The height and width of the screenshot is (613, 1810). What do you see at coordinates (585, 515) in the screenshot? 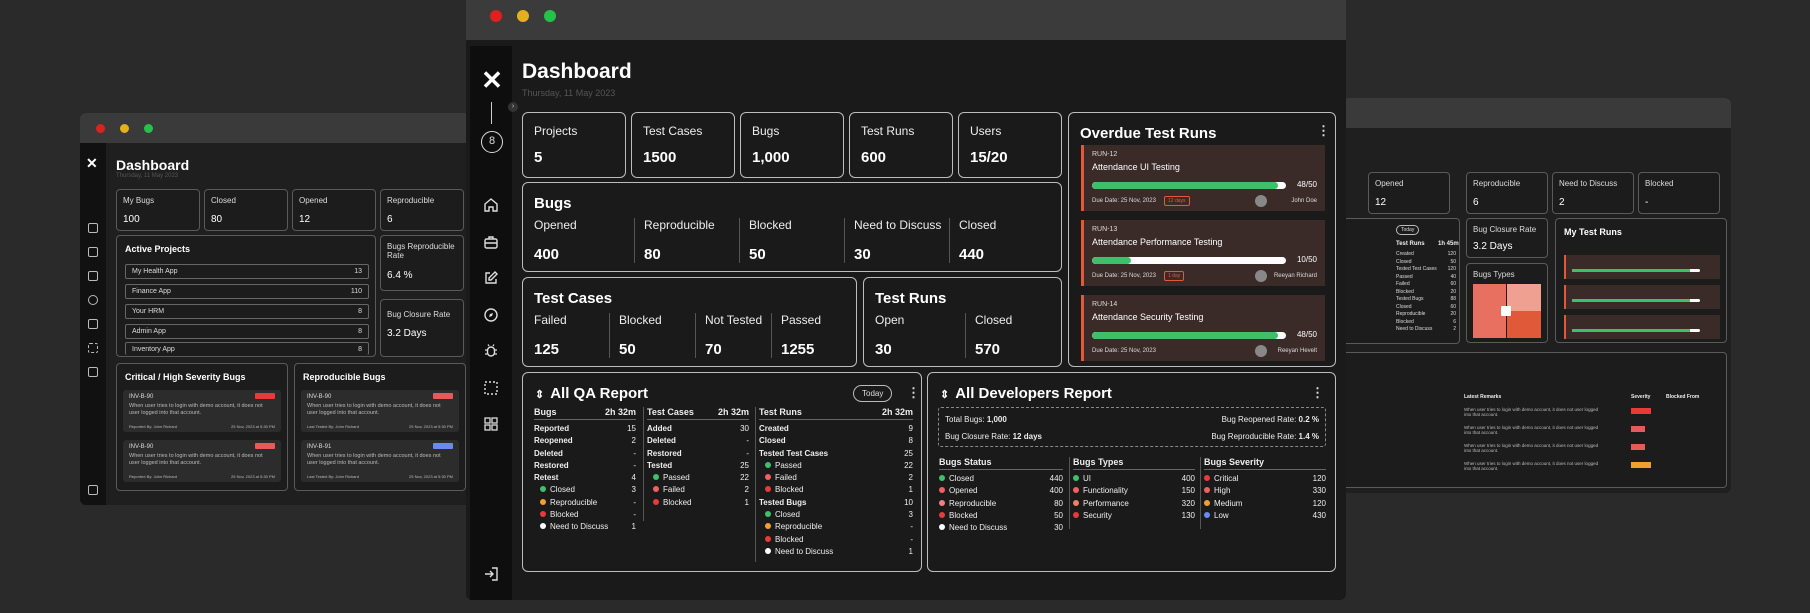
I see `table-row: Blocked -` at bounding box center [585, 515].